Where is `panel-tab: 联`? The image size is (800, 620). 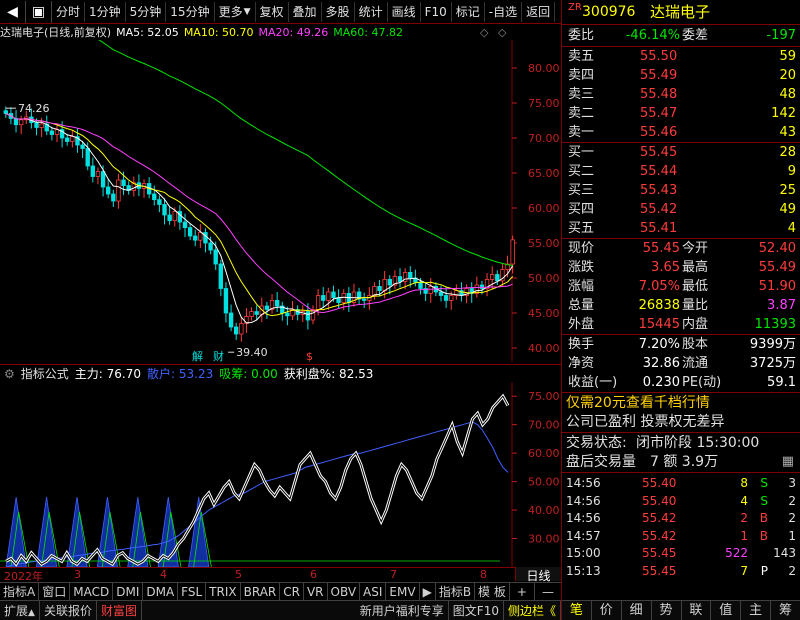
panel-tab: 联 is located at coordinates (697, 610).